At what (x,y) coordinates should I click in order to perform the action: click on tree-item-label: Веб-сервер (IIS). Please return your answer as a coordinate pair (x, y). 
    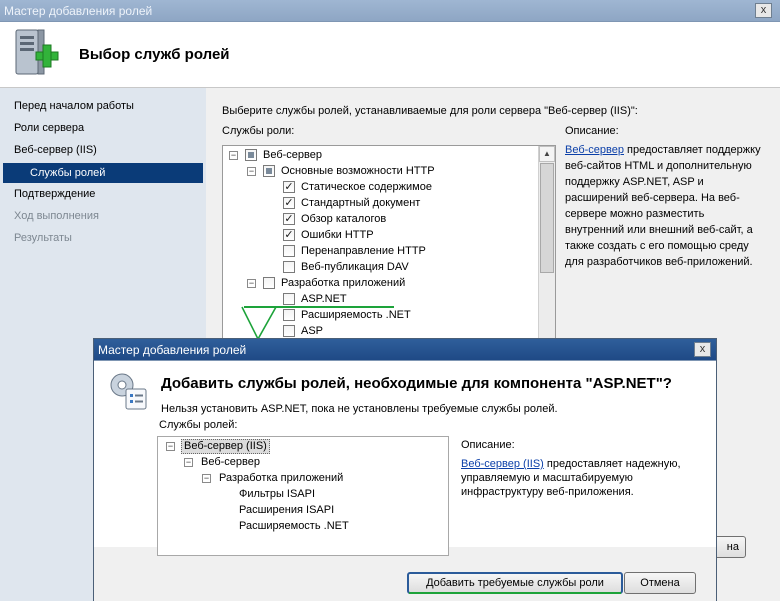
    Looking at the image, I should click on (225, 446).